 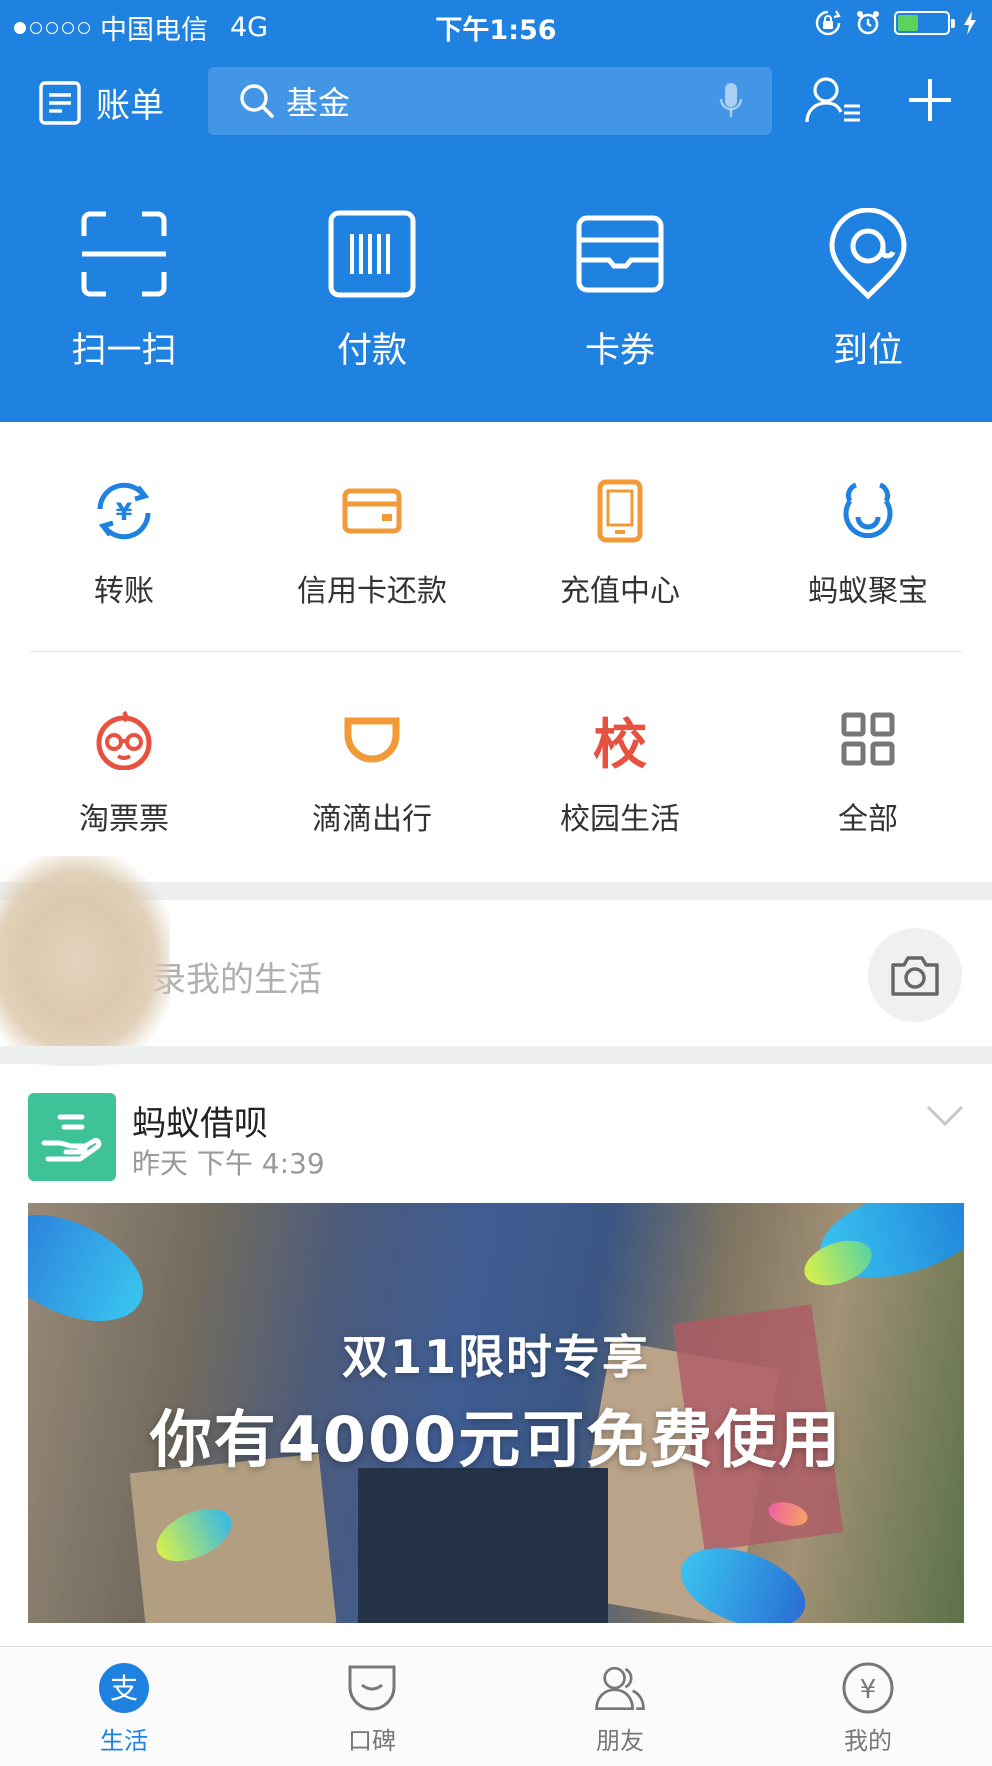 I want to click on grid-label: 充值中心, so click(x=620, y=591).